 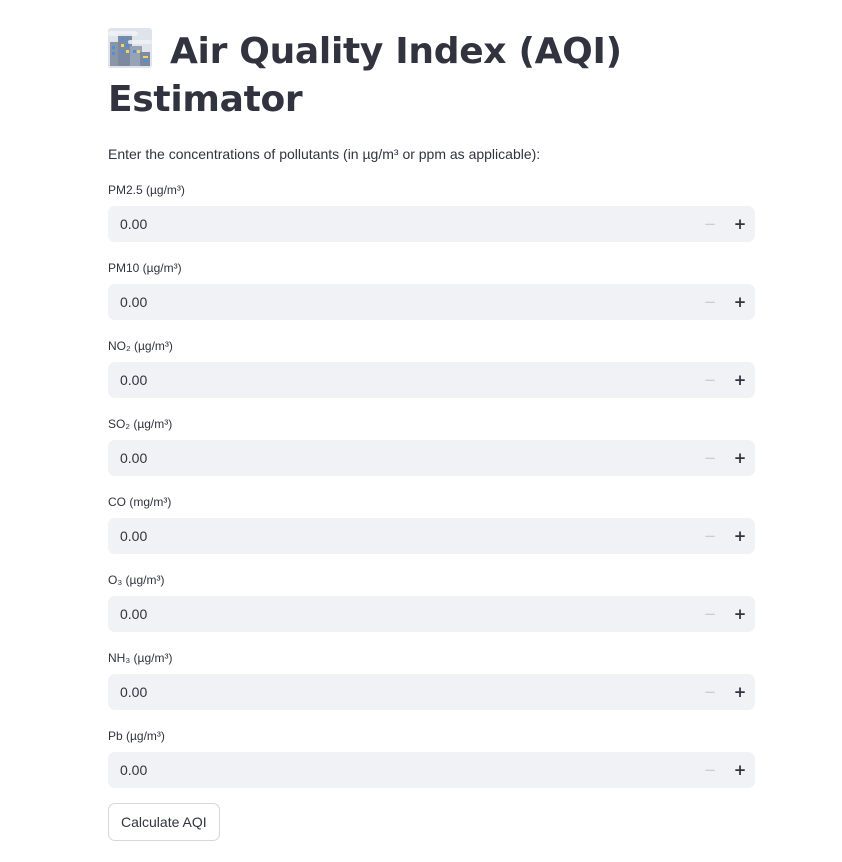 I want to click on pollutant-field: Pb (µg/m³) −+, so click(x=431, y=758).